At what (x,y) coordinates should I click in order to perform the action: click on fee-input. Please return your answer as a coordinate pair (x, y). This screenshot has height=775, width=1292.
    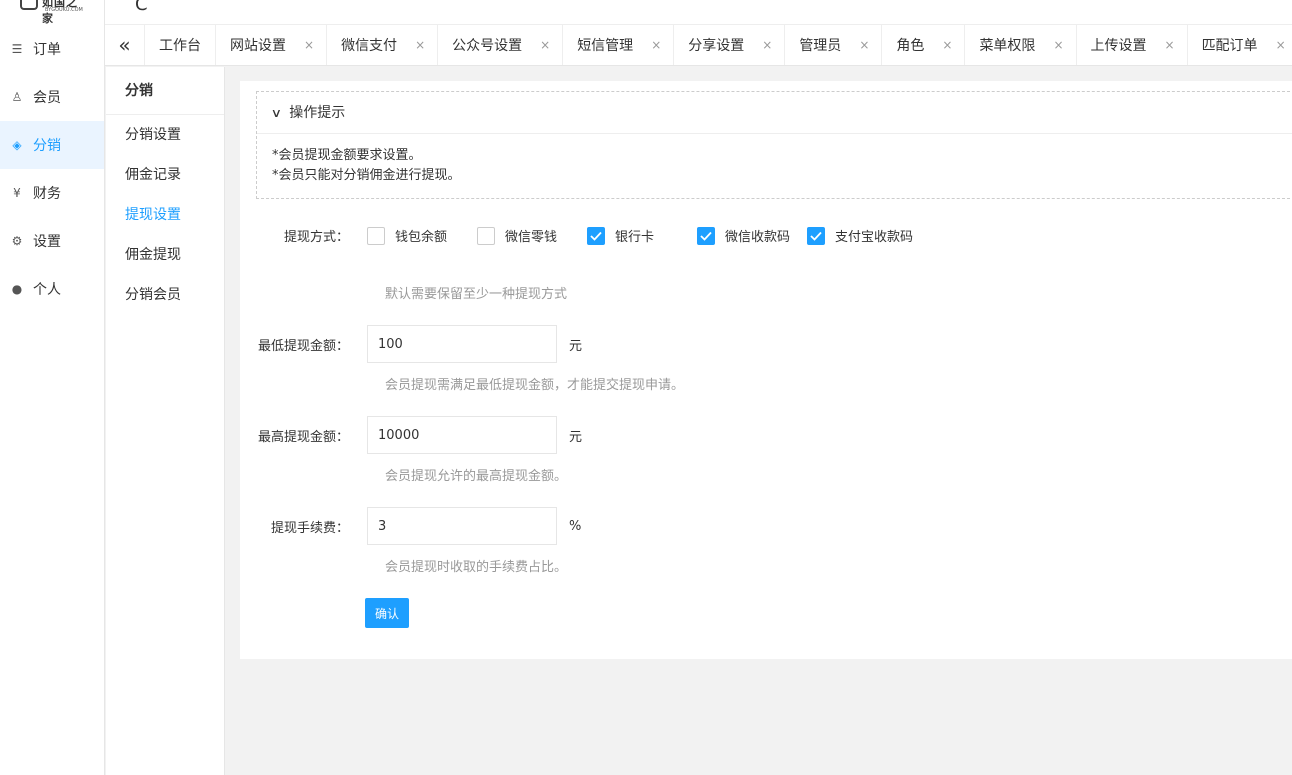
    Looking at the image, I should click on (462, 526).